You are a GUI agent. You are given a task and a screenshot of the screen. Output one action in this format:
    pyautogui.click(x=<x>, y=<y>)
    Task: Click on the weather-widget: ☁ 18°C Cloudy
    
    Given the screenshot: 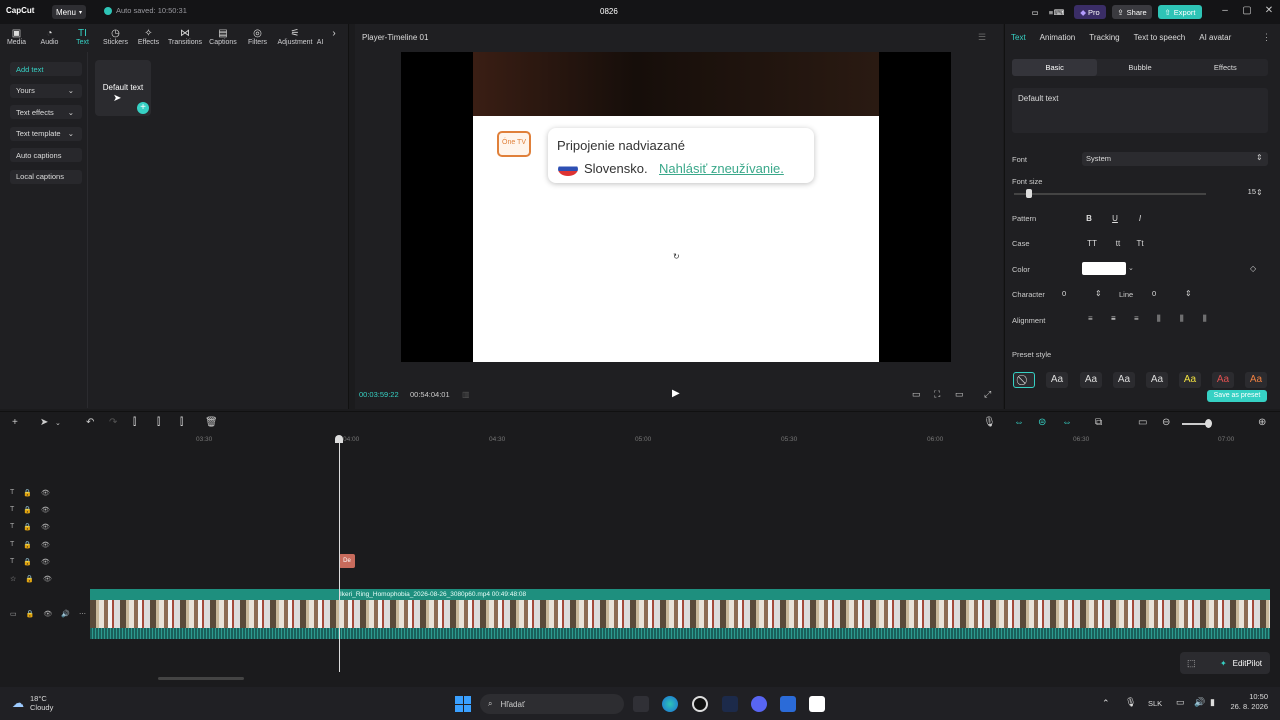 What is the action you would take?
    pyautogui.click(x=32, y=703)
    